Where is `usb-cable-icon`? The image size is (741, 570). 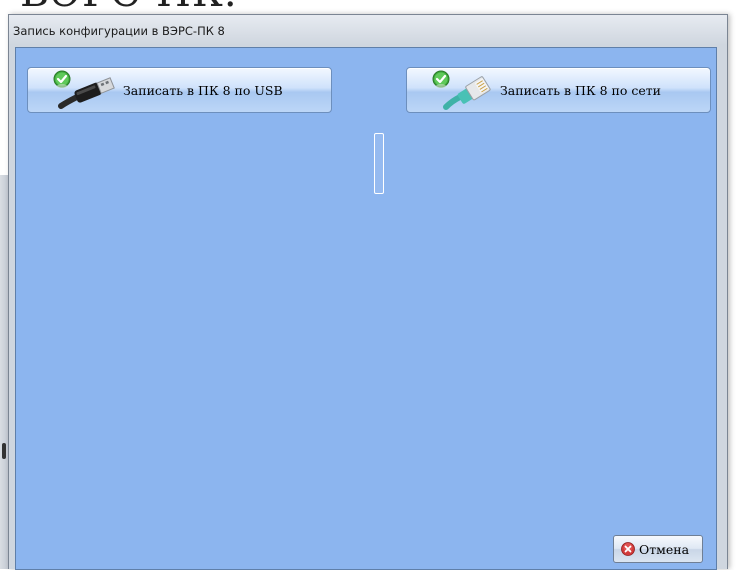 usb-cable-icon is located at coordinates (84, 89).